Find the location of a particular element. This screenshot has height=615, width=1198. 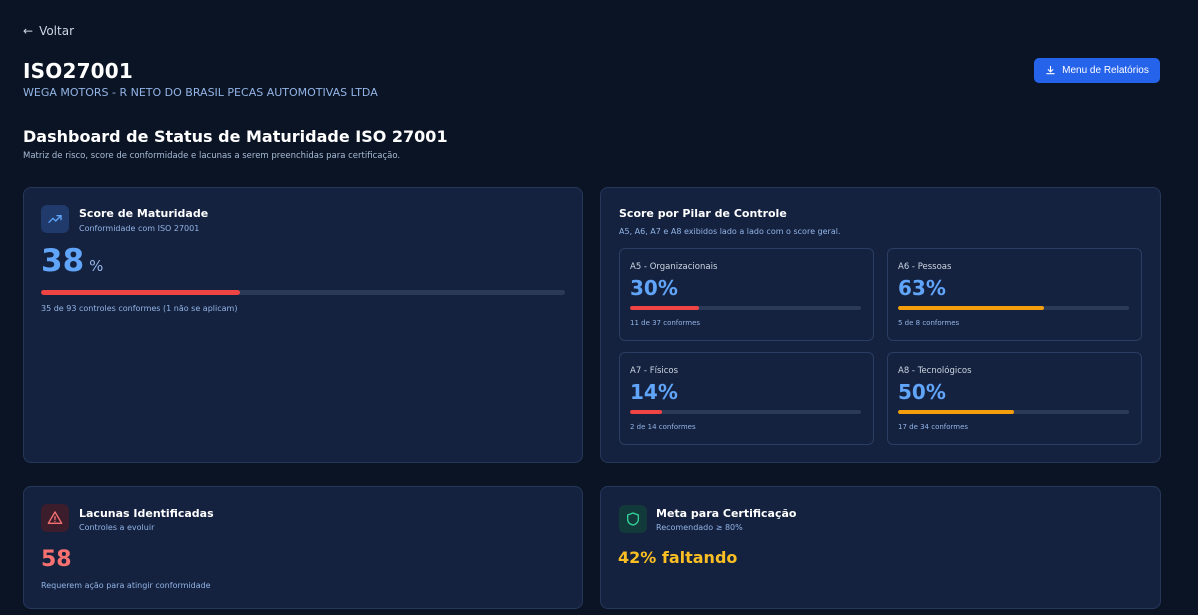

pillar-label: A5 - Organizacionais is located at coordinates (674, 267).